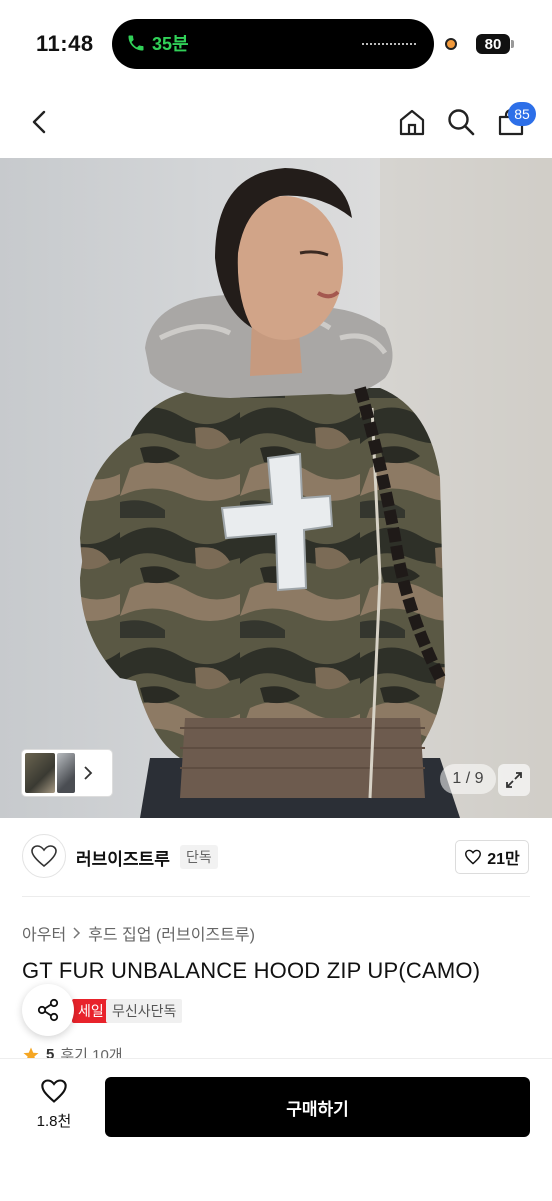  I want to click on heart-logo-icon, so click(44, 856).